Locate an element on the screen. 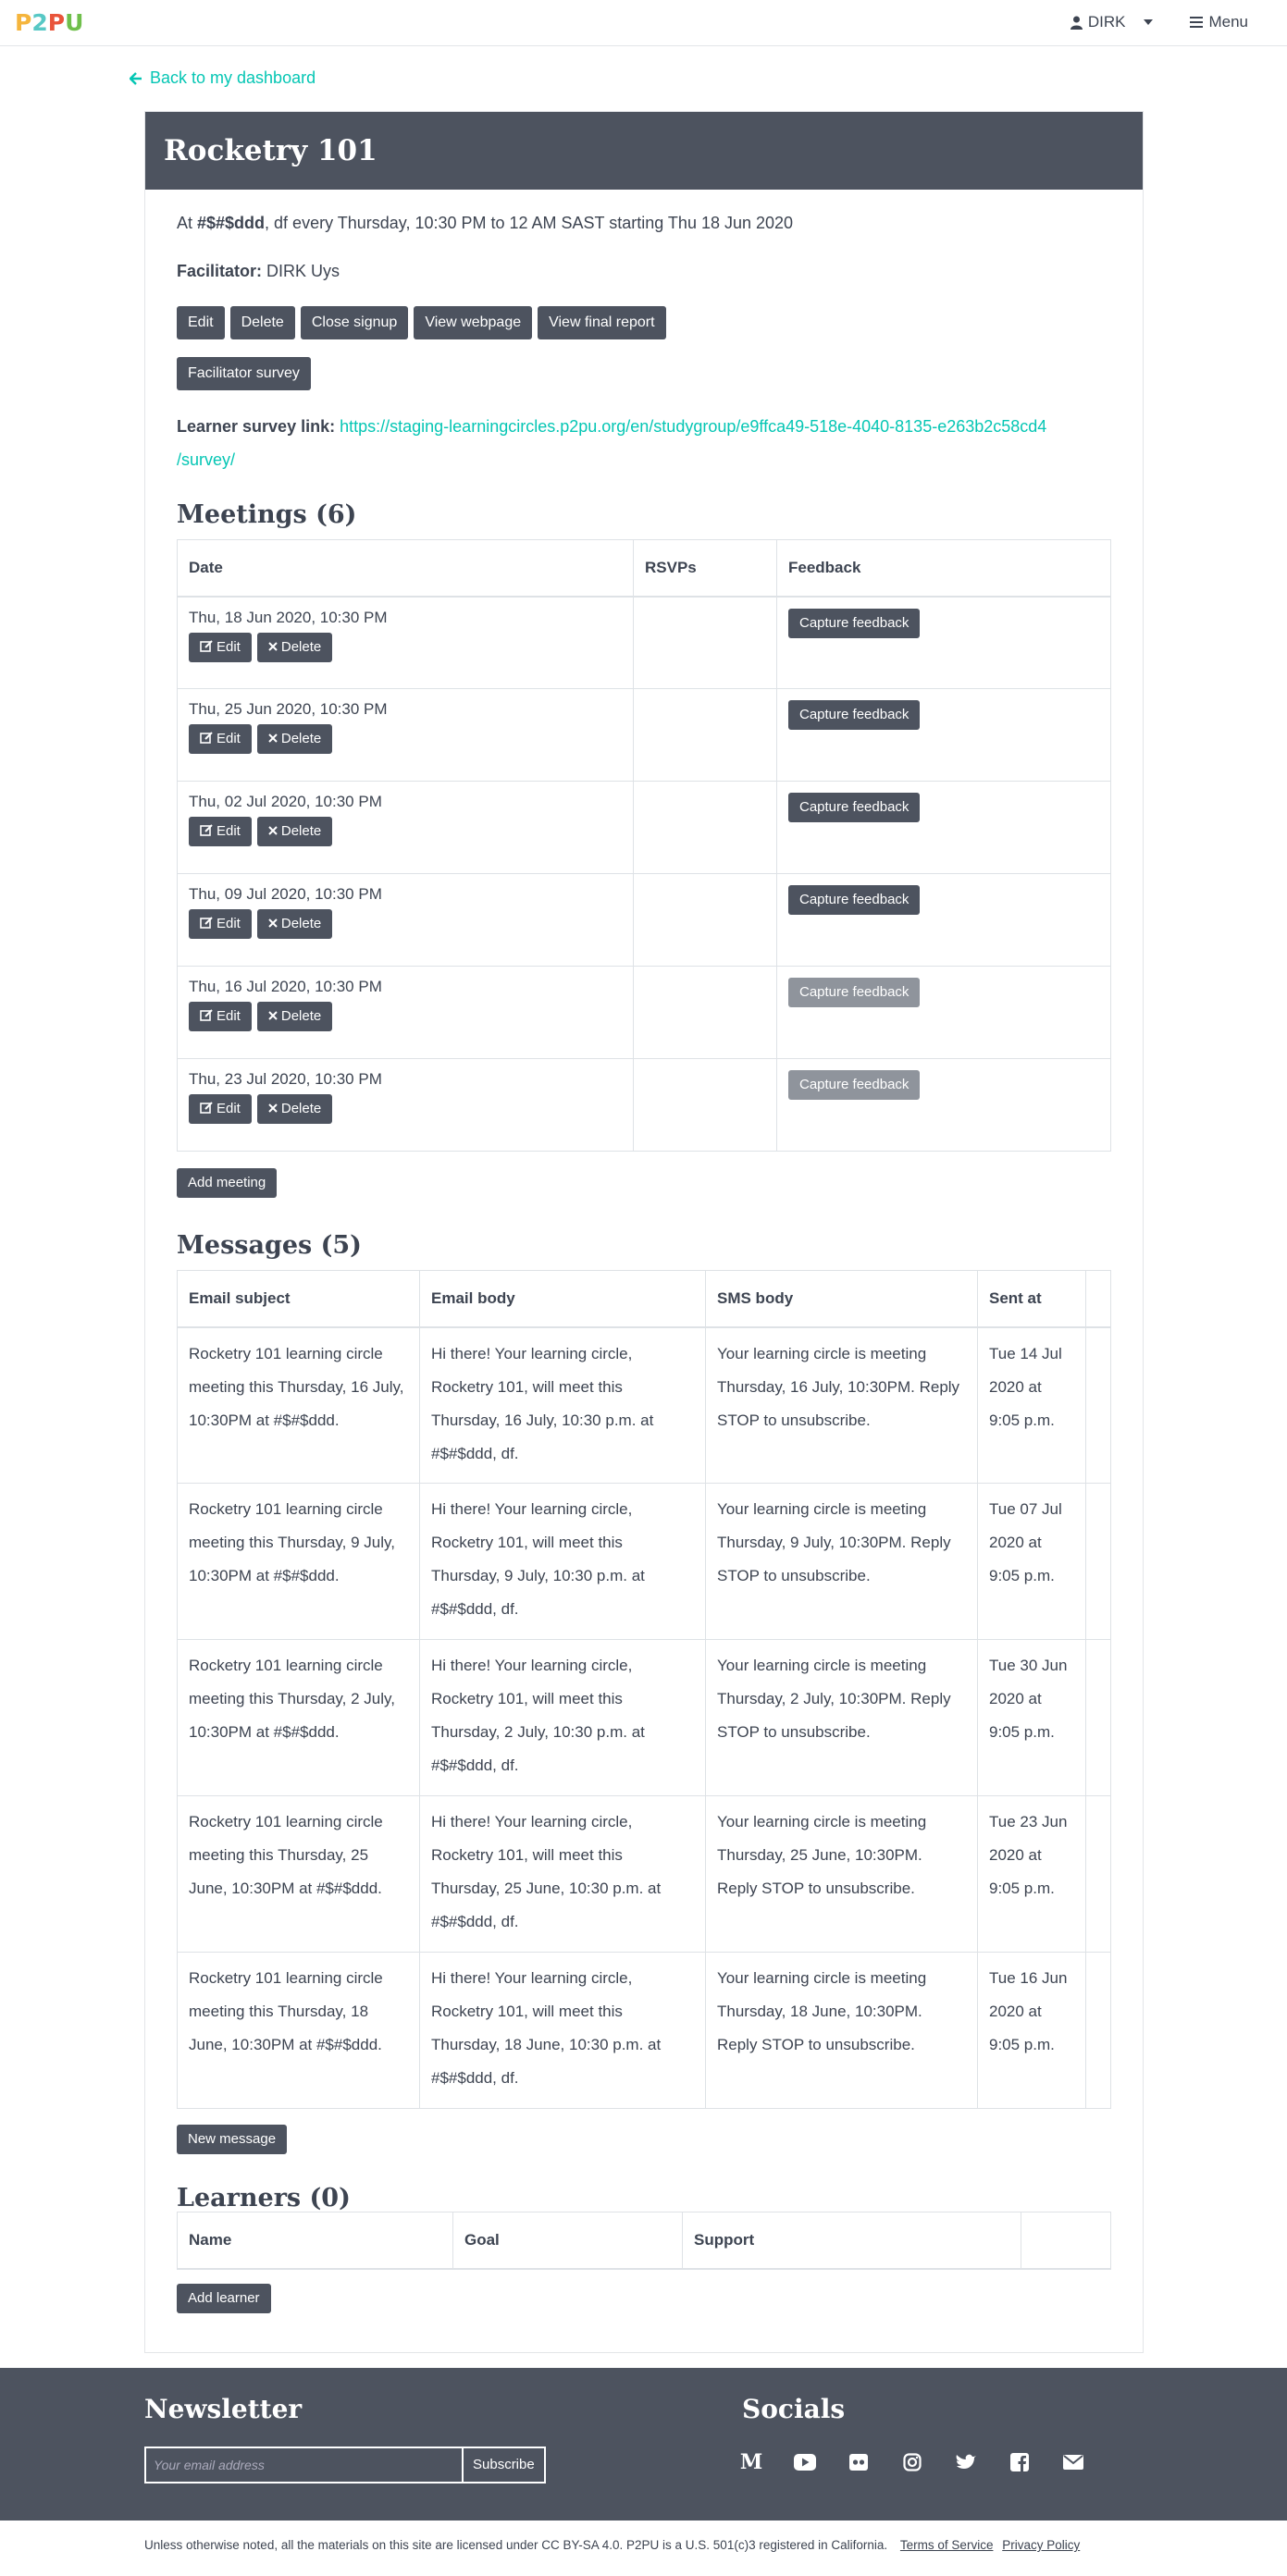 This screenshot has height=2576, width=1287. delete-button: Delete is located at coordinates (262, 322).